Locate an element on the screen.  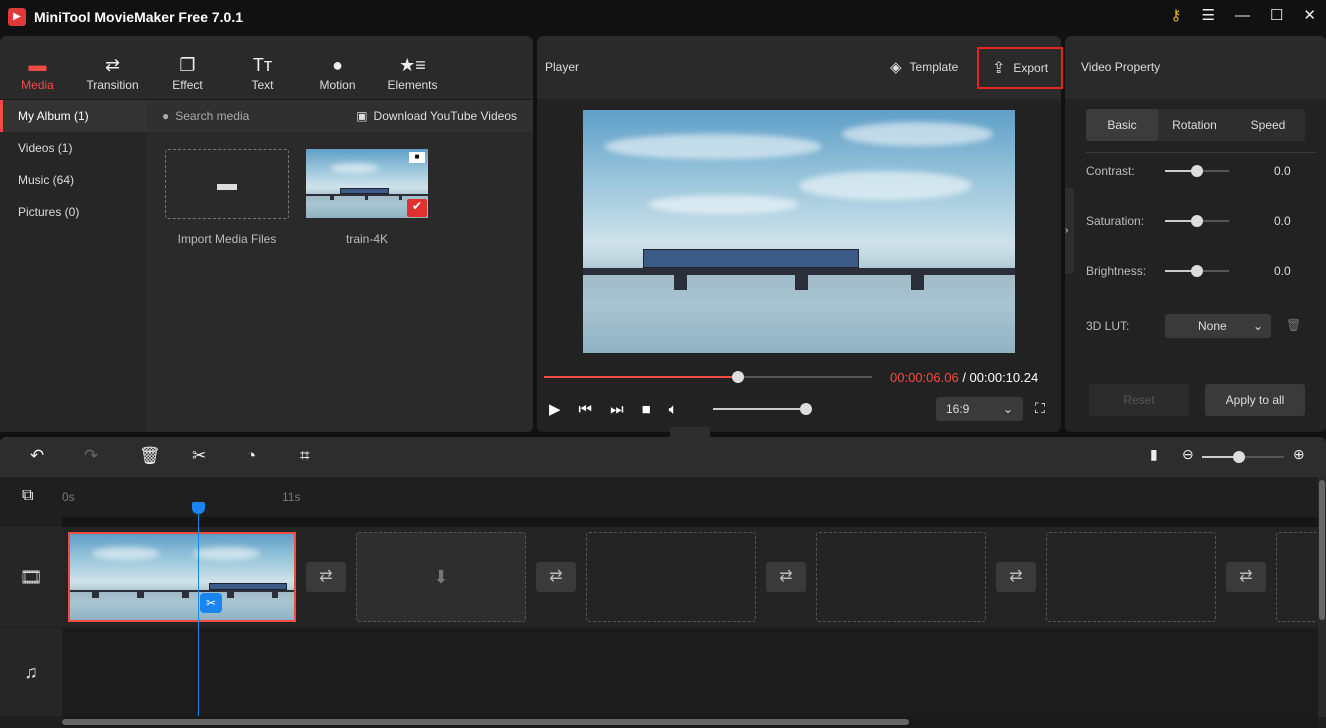
reset-button: Reset is located at coordinates (1139, 400).